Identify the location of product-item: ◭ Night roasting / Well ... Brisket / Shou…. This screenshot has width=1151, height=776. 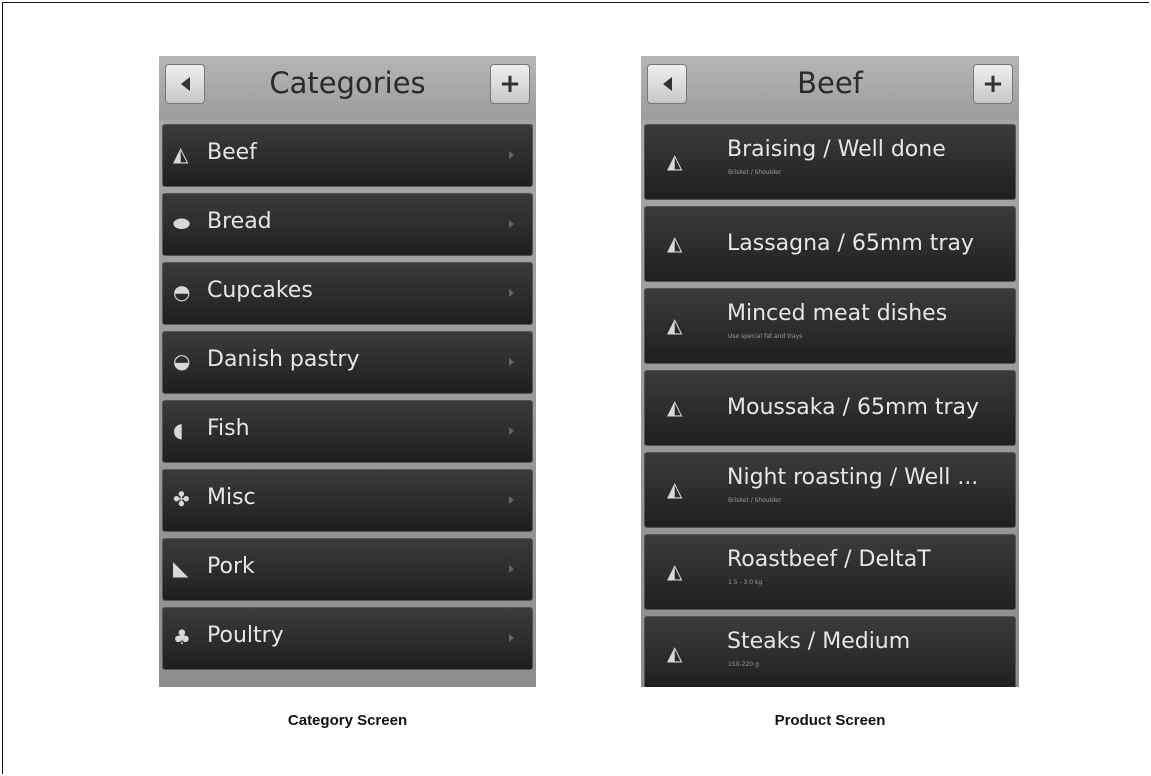
(830, 490).